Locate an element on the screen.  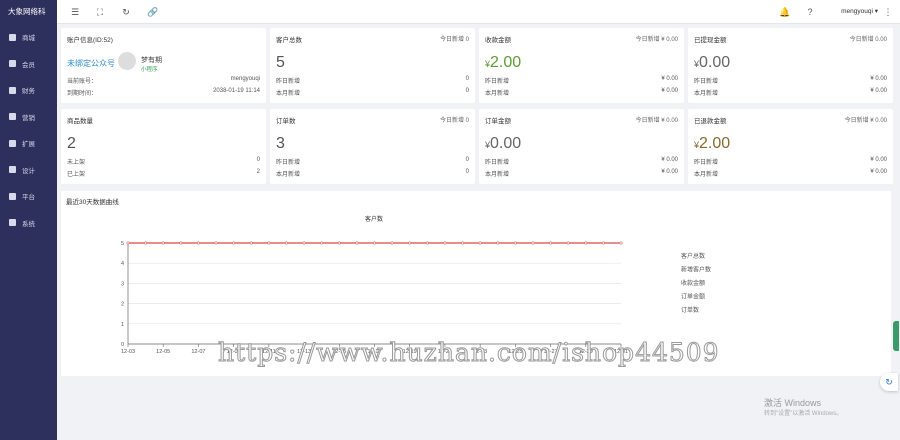
sidebar-item-0: 商城 is located at coordinates (28, 37).